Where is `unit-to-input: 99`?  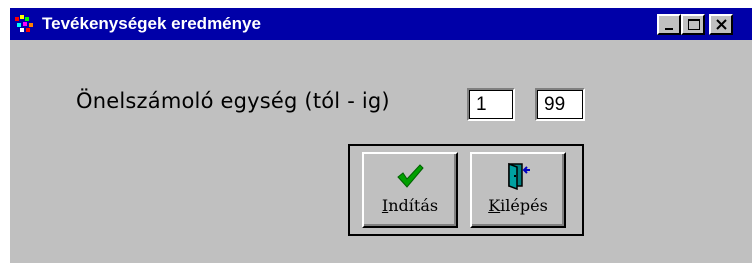
unit-to-input: 99 is located at coordinates (560, 104).